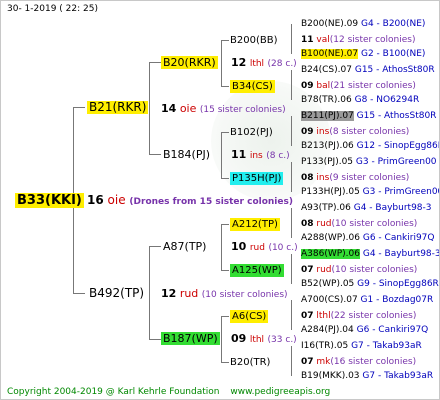 This screenshot has height=400, width=440. I want to click on gen4-line-2: bal, so click(323, 86).